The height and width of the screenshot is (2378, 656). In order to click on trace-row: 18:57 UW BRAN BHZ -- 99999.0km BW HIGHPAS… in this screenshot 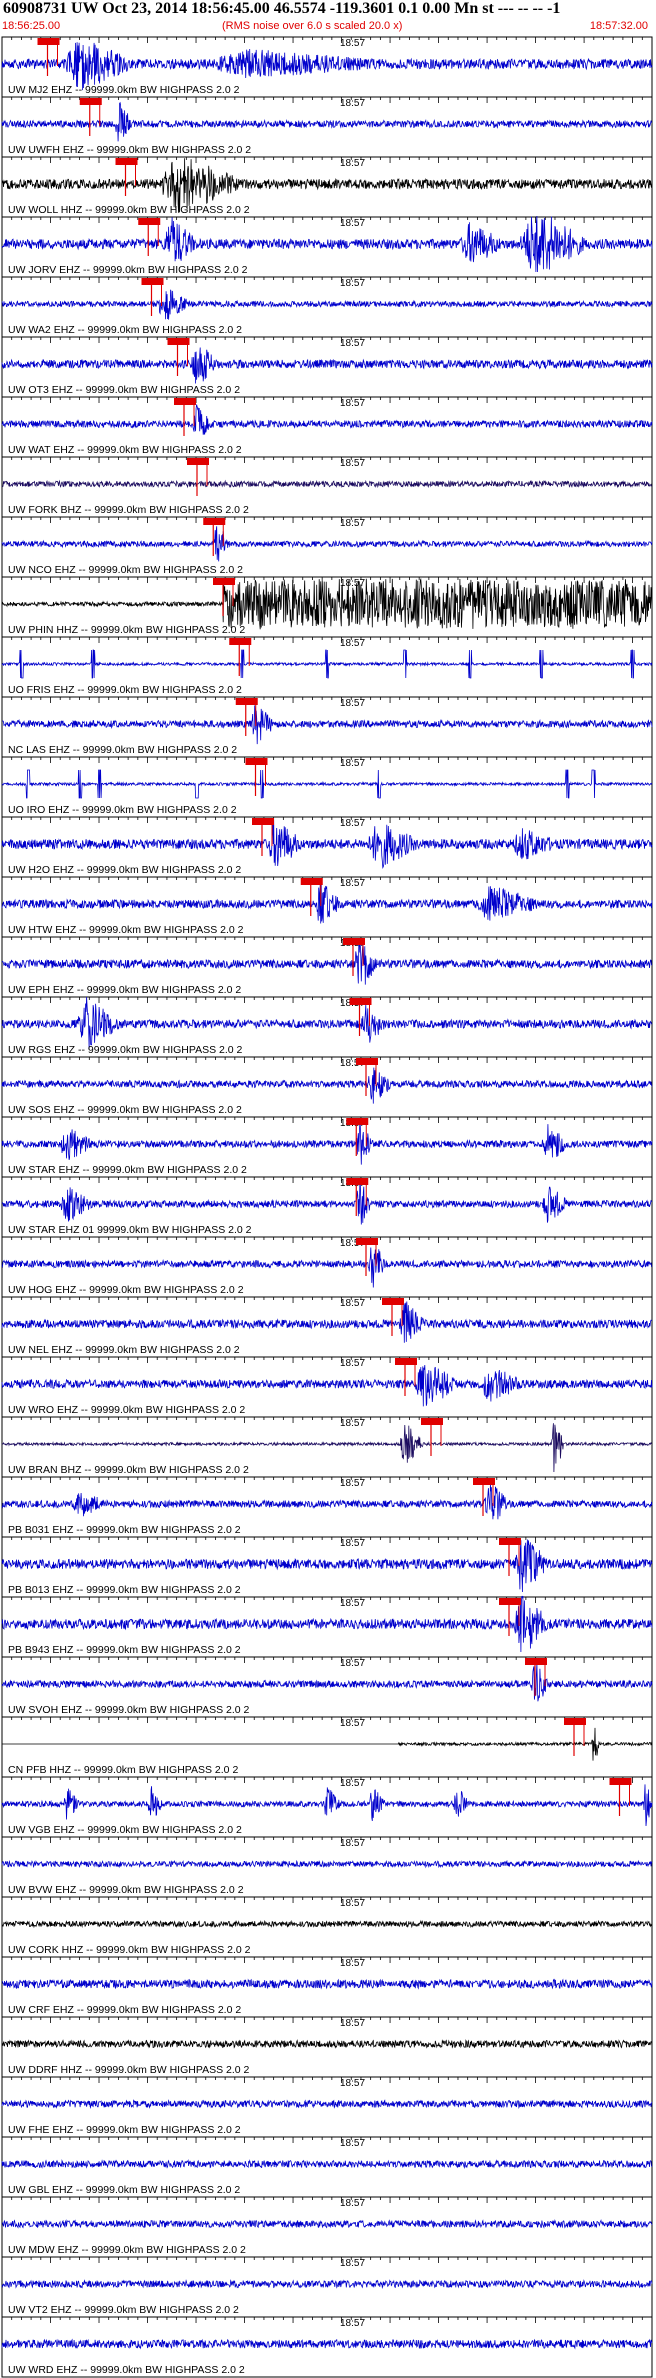, I will do `click(327, 1446)`.